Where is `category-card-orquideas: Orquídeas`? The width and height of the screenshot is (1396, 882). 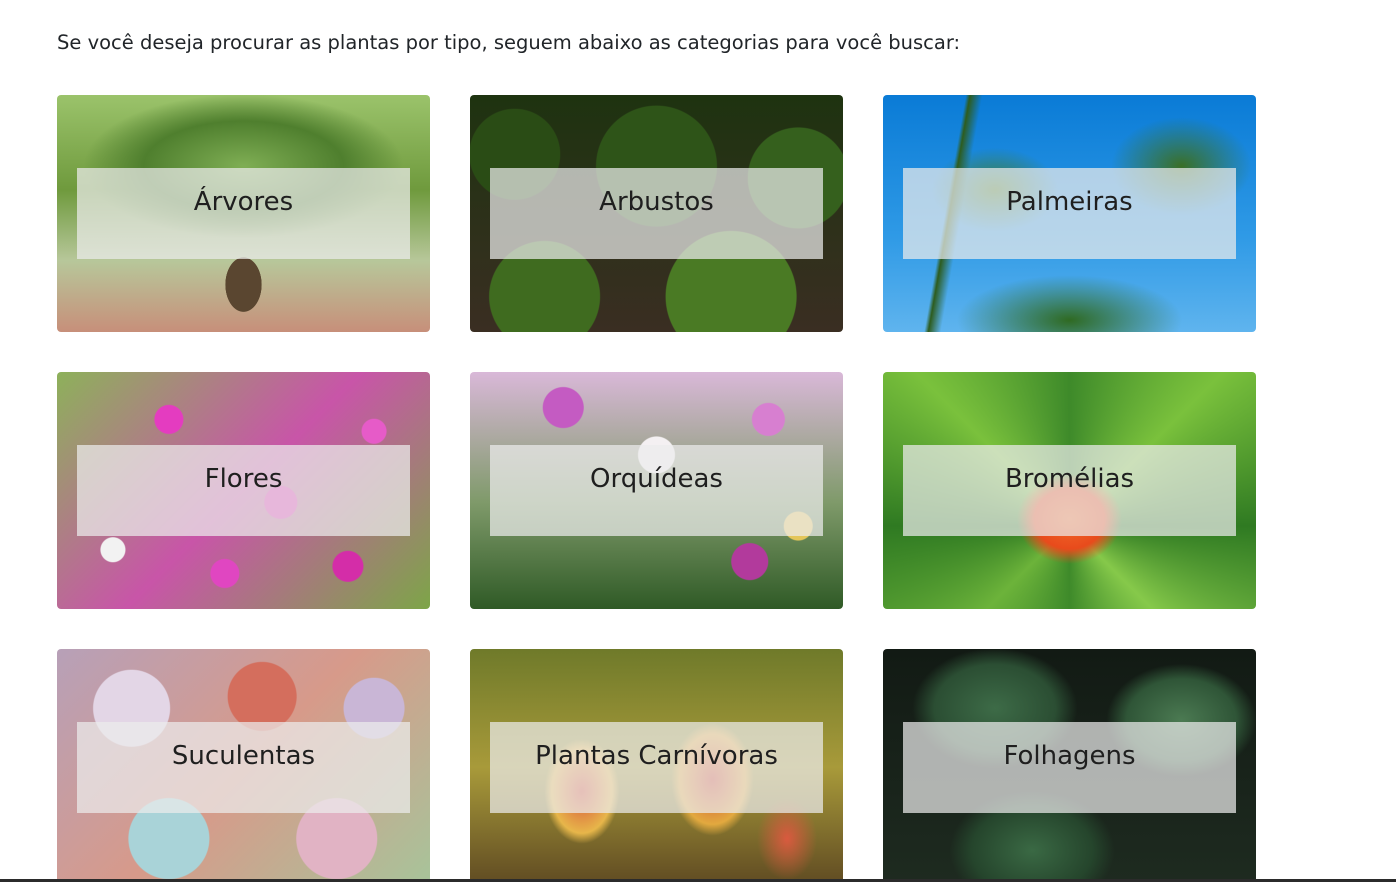 category-card-orquideas: Orquídeas is located at coordinates (656, 490).